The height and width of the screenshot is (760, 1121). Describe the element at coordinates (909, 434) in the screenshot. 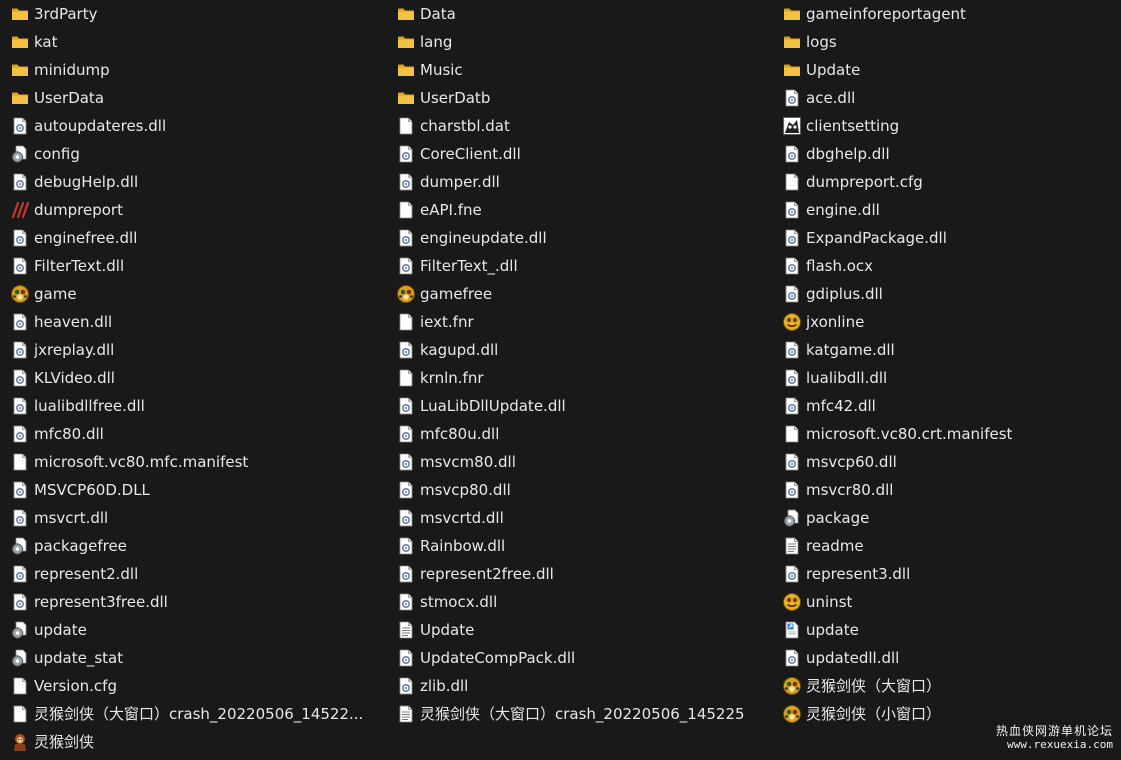

I see `file-name: microsoft.vc80.crt.manifest` at that location.